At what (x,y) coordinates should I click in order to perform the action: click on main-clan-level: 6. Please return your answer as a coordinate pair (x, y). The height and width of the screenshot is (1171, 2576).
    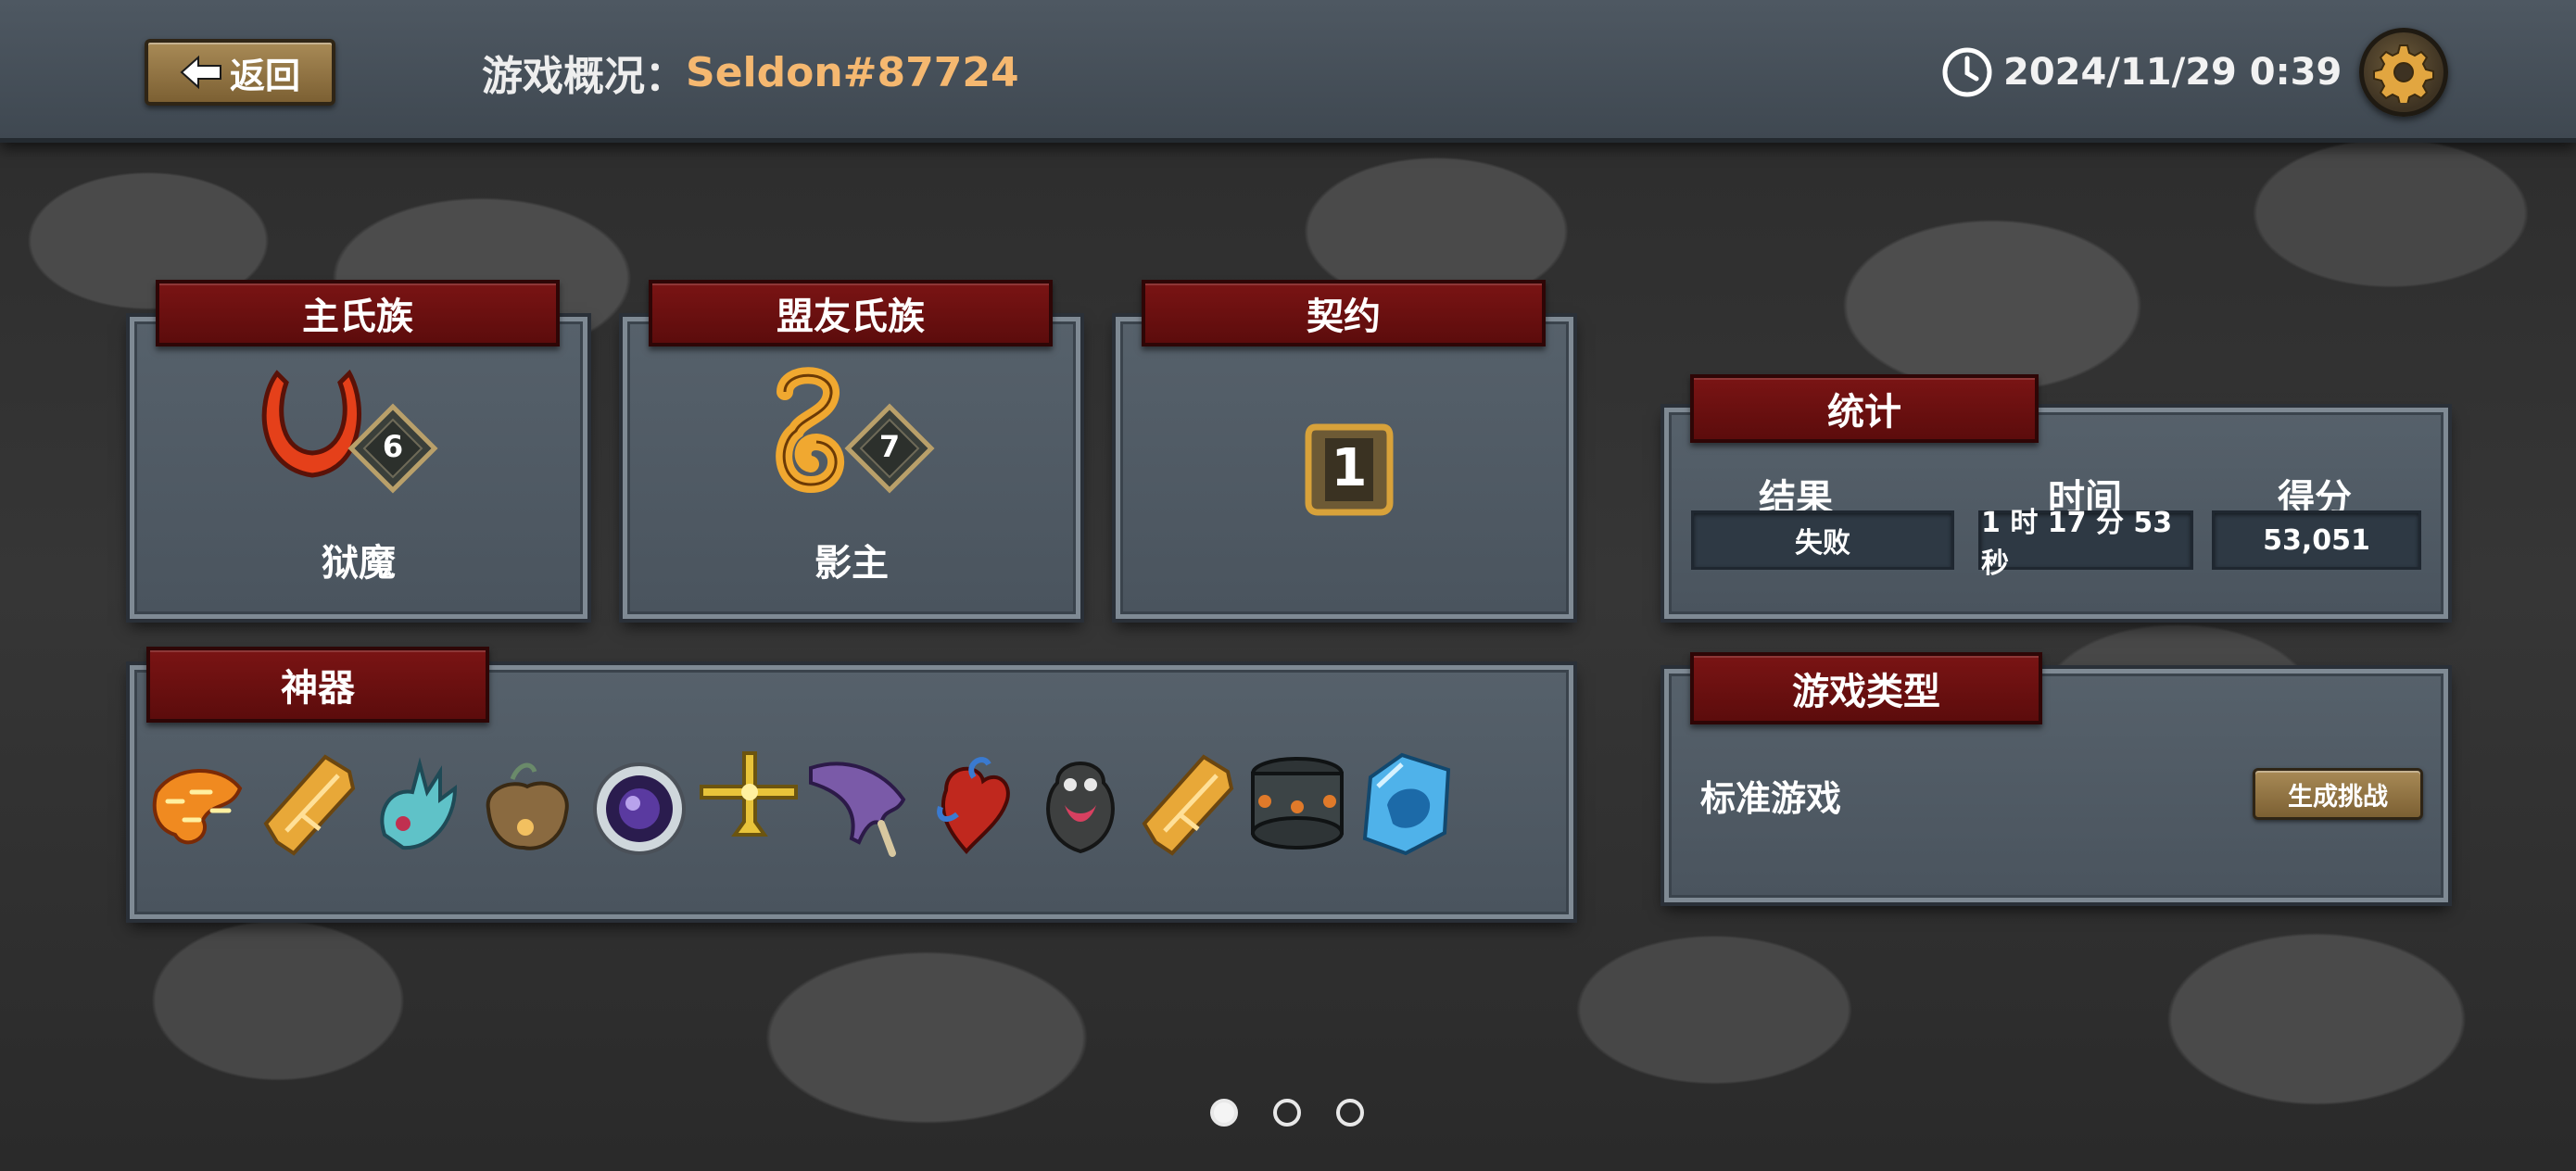
    Looking at the image, I should click on (393, 447).